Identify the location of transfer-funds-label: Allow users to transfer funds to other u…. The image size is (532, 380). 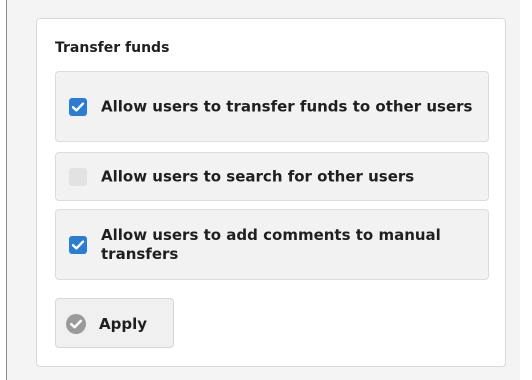
(287, 106).